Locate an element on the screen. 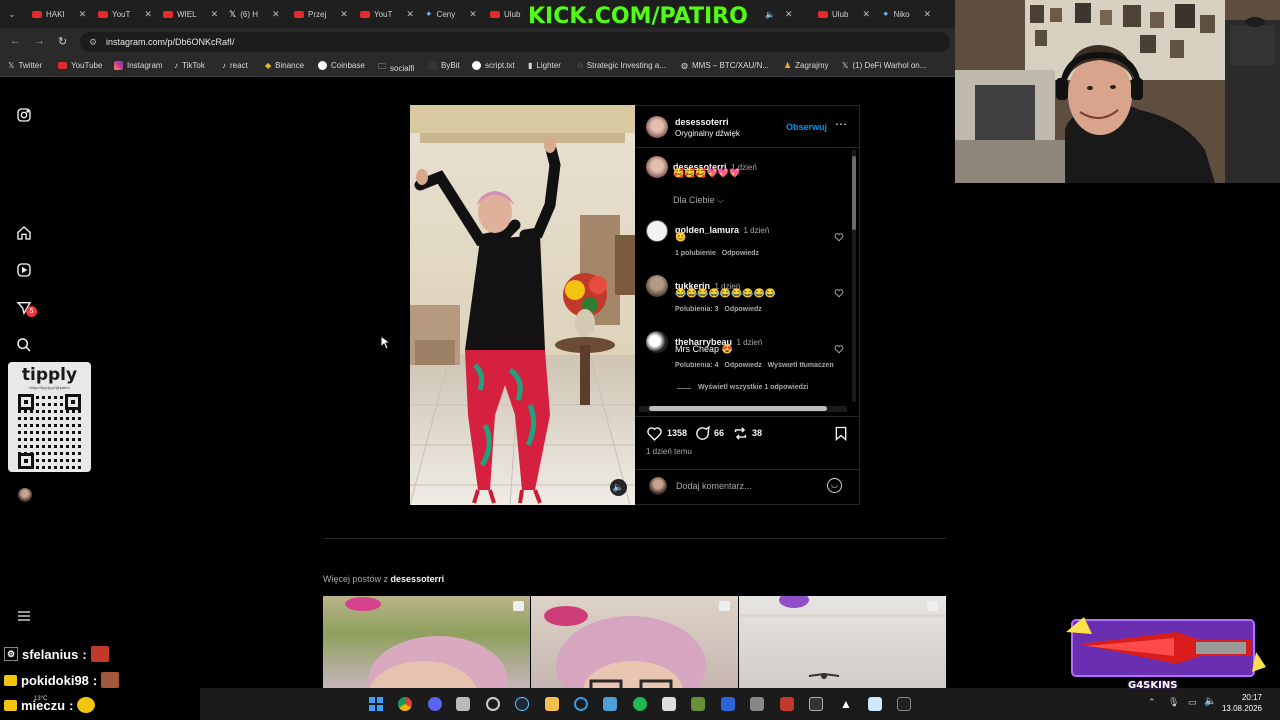 This screenshot has width=1280, height=720. audio-label: Oryginalny dźwięk is located at coordinates (707, 133).